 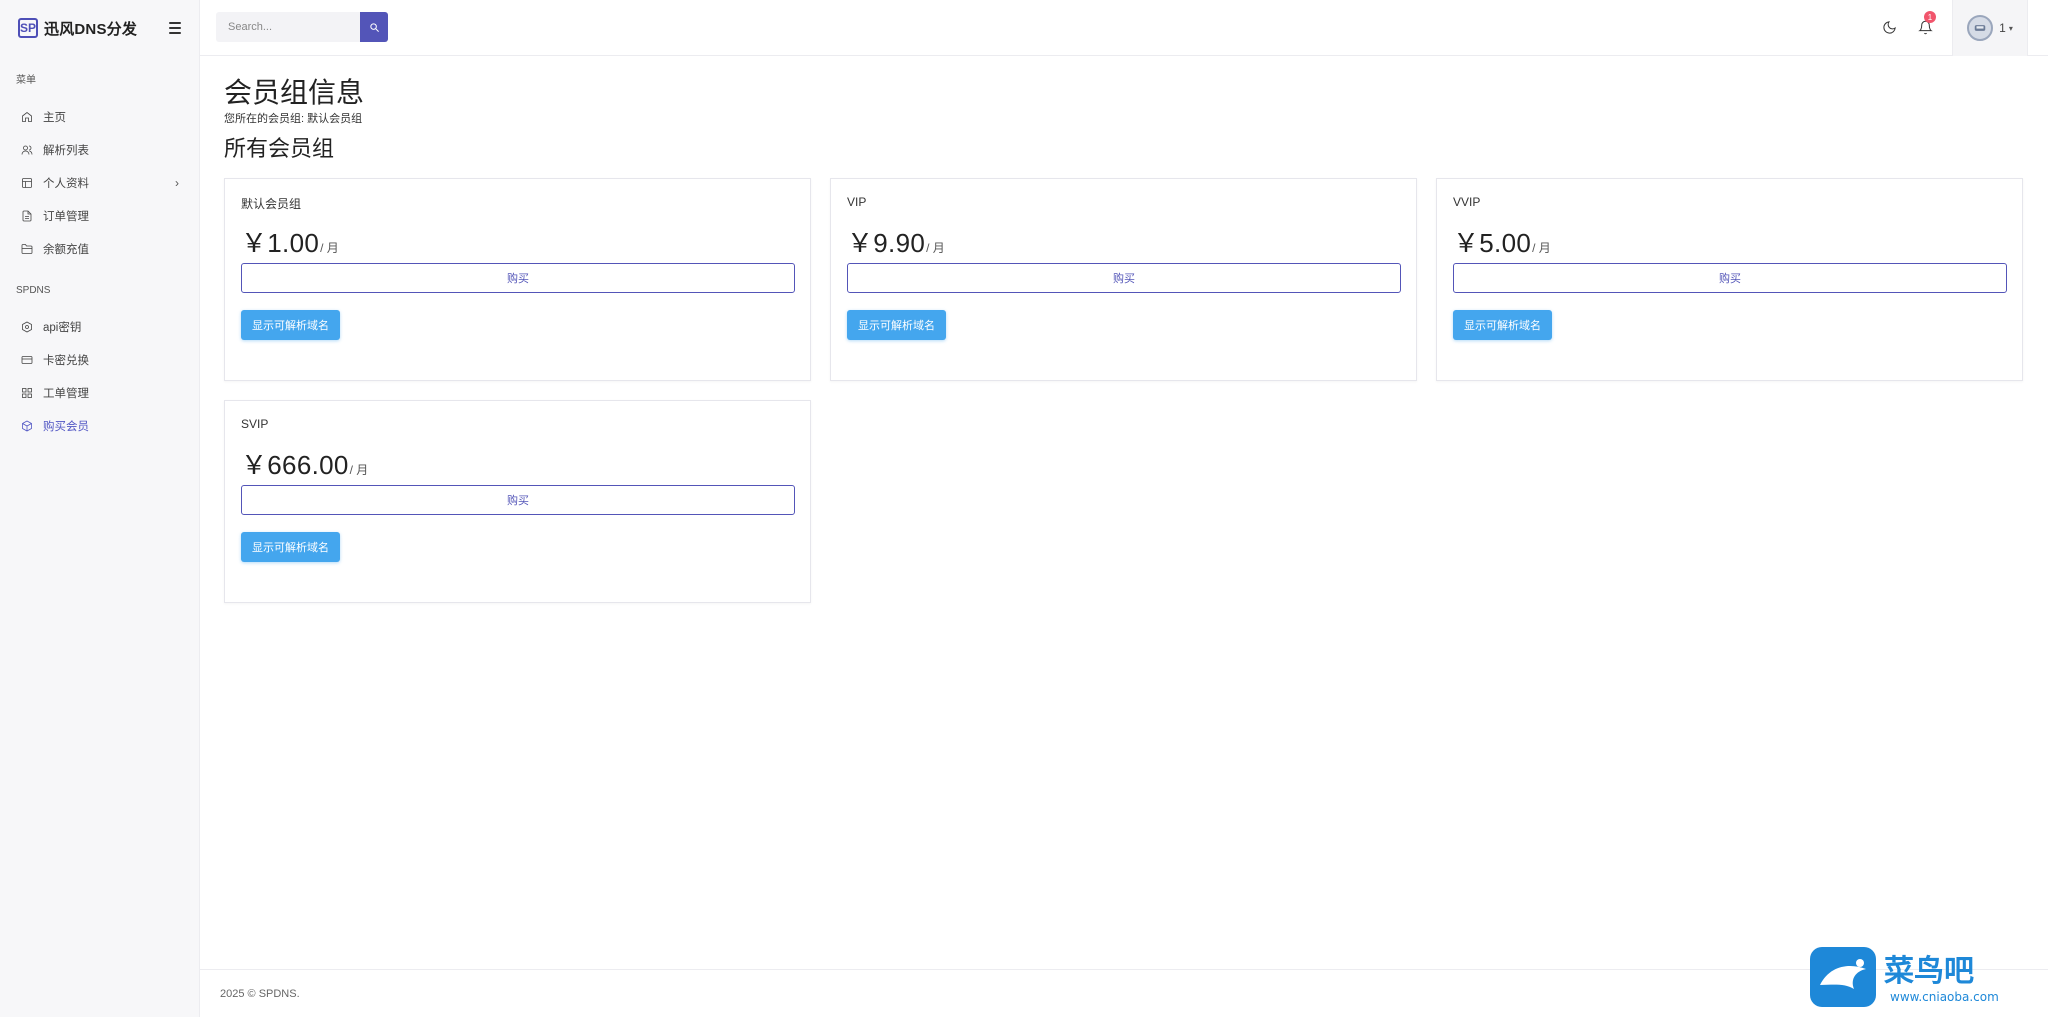 What do you see at coordinates (857, 202) in the screenshot?
I see `plan-name: VIP` at bounding box center [857, 202].